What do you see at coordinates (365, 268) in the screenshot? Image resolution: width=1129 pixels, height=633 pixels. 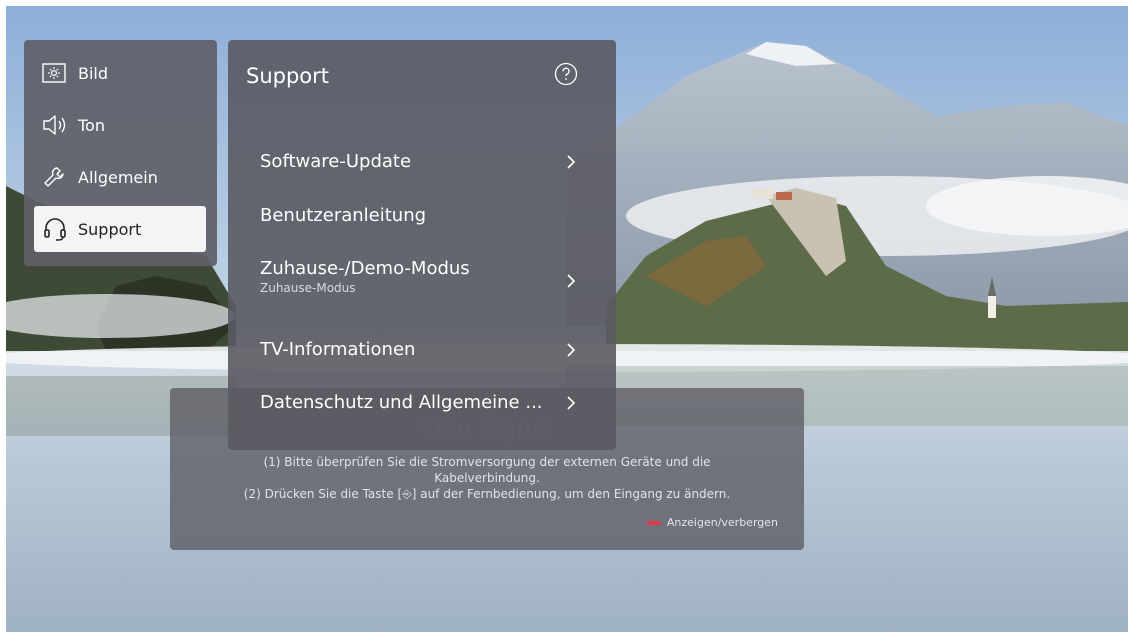 I see `menu-item-label: Zuhause-/Demo-Modus` at bounding box center [365, 268].